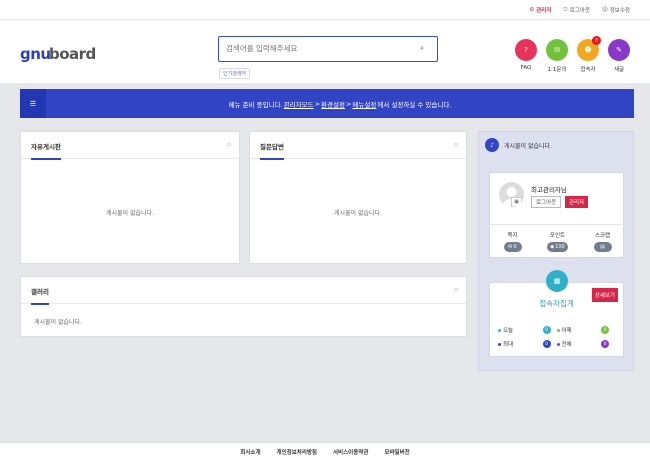 This screenshot has height=461, width=650. What do you see at coordinates (586, 344) in the screenshot?
I see `visitor-total: 전체 0` at bounding box center [586, 344].